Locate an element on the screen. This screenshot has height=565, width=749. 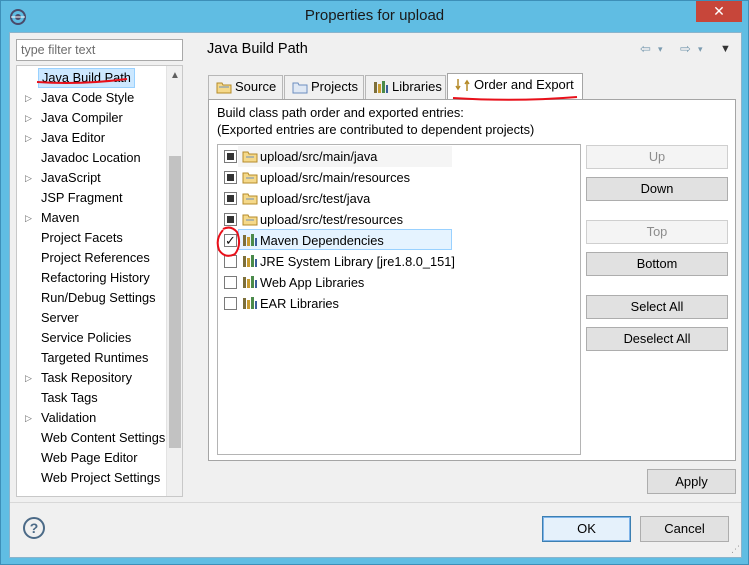
tree-item: Task Tags is located at coordinates (92, 398).